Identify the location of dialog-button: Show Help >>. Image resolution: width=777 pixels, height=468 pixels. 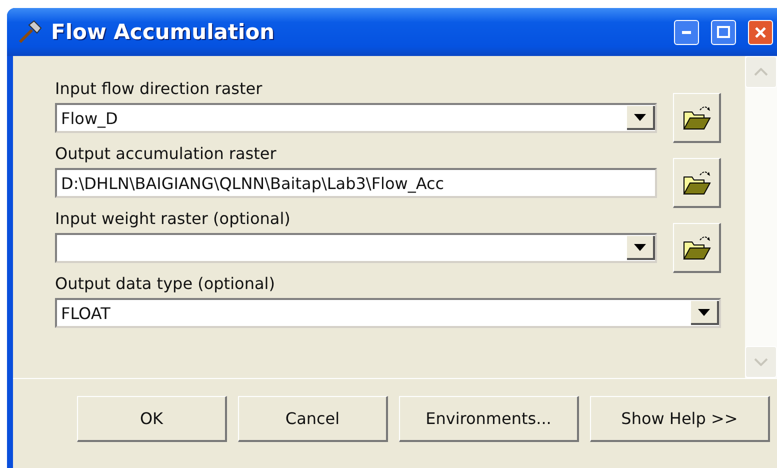
(680, 419).